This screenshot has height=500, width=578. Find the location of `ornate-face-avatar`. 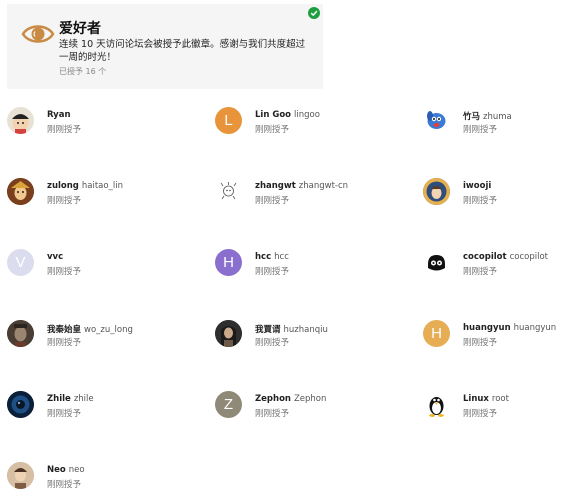

ornate-face-avatar is located at coordinates (20, 191).